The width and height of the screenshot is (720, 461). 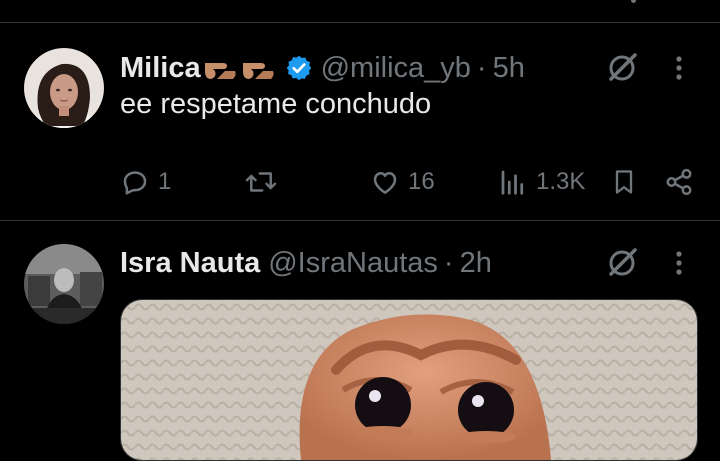 I want to click on views-count: 1.3K, so click(x=561, y=181).